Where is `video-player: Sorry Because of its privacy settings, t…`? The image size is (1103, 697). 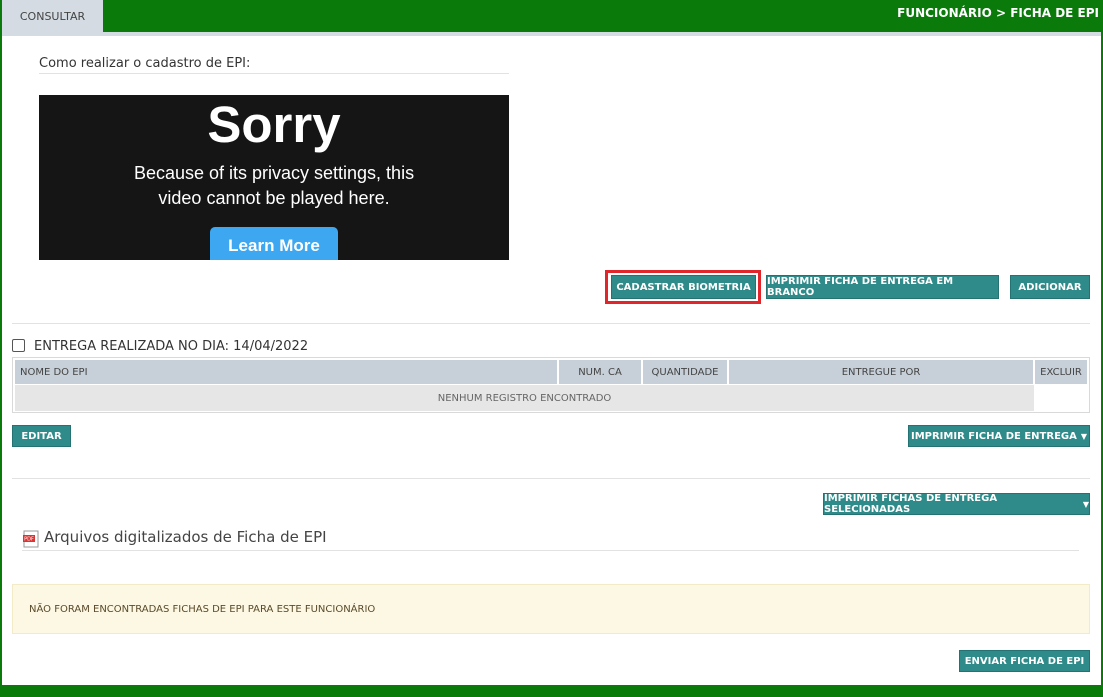
video-player: Sorry Because of its privacy settings, t… is located at coordinates (274, 177).